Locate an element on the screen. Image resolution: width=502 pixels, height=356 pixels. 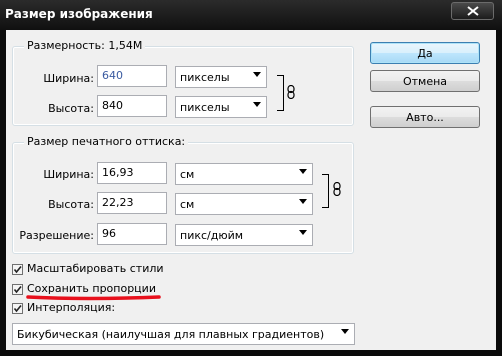
document-size-legend: Размер печатного оттиска: is located at coordinates (106, 141).